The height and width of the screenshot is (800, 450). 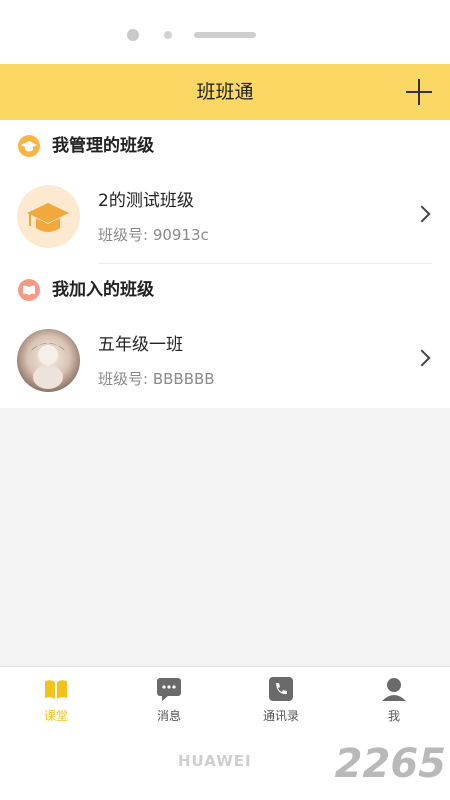 I want to click on watermark-logo: 2265, so click(x=390, y=764).